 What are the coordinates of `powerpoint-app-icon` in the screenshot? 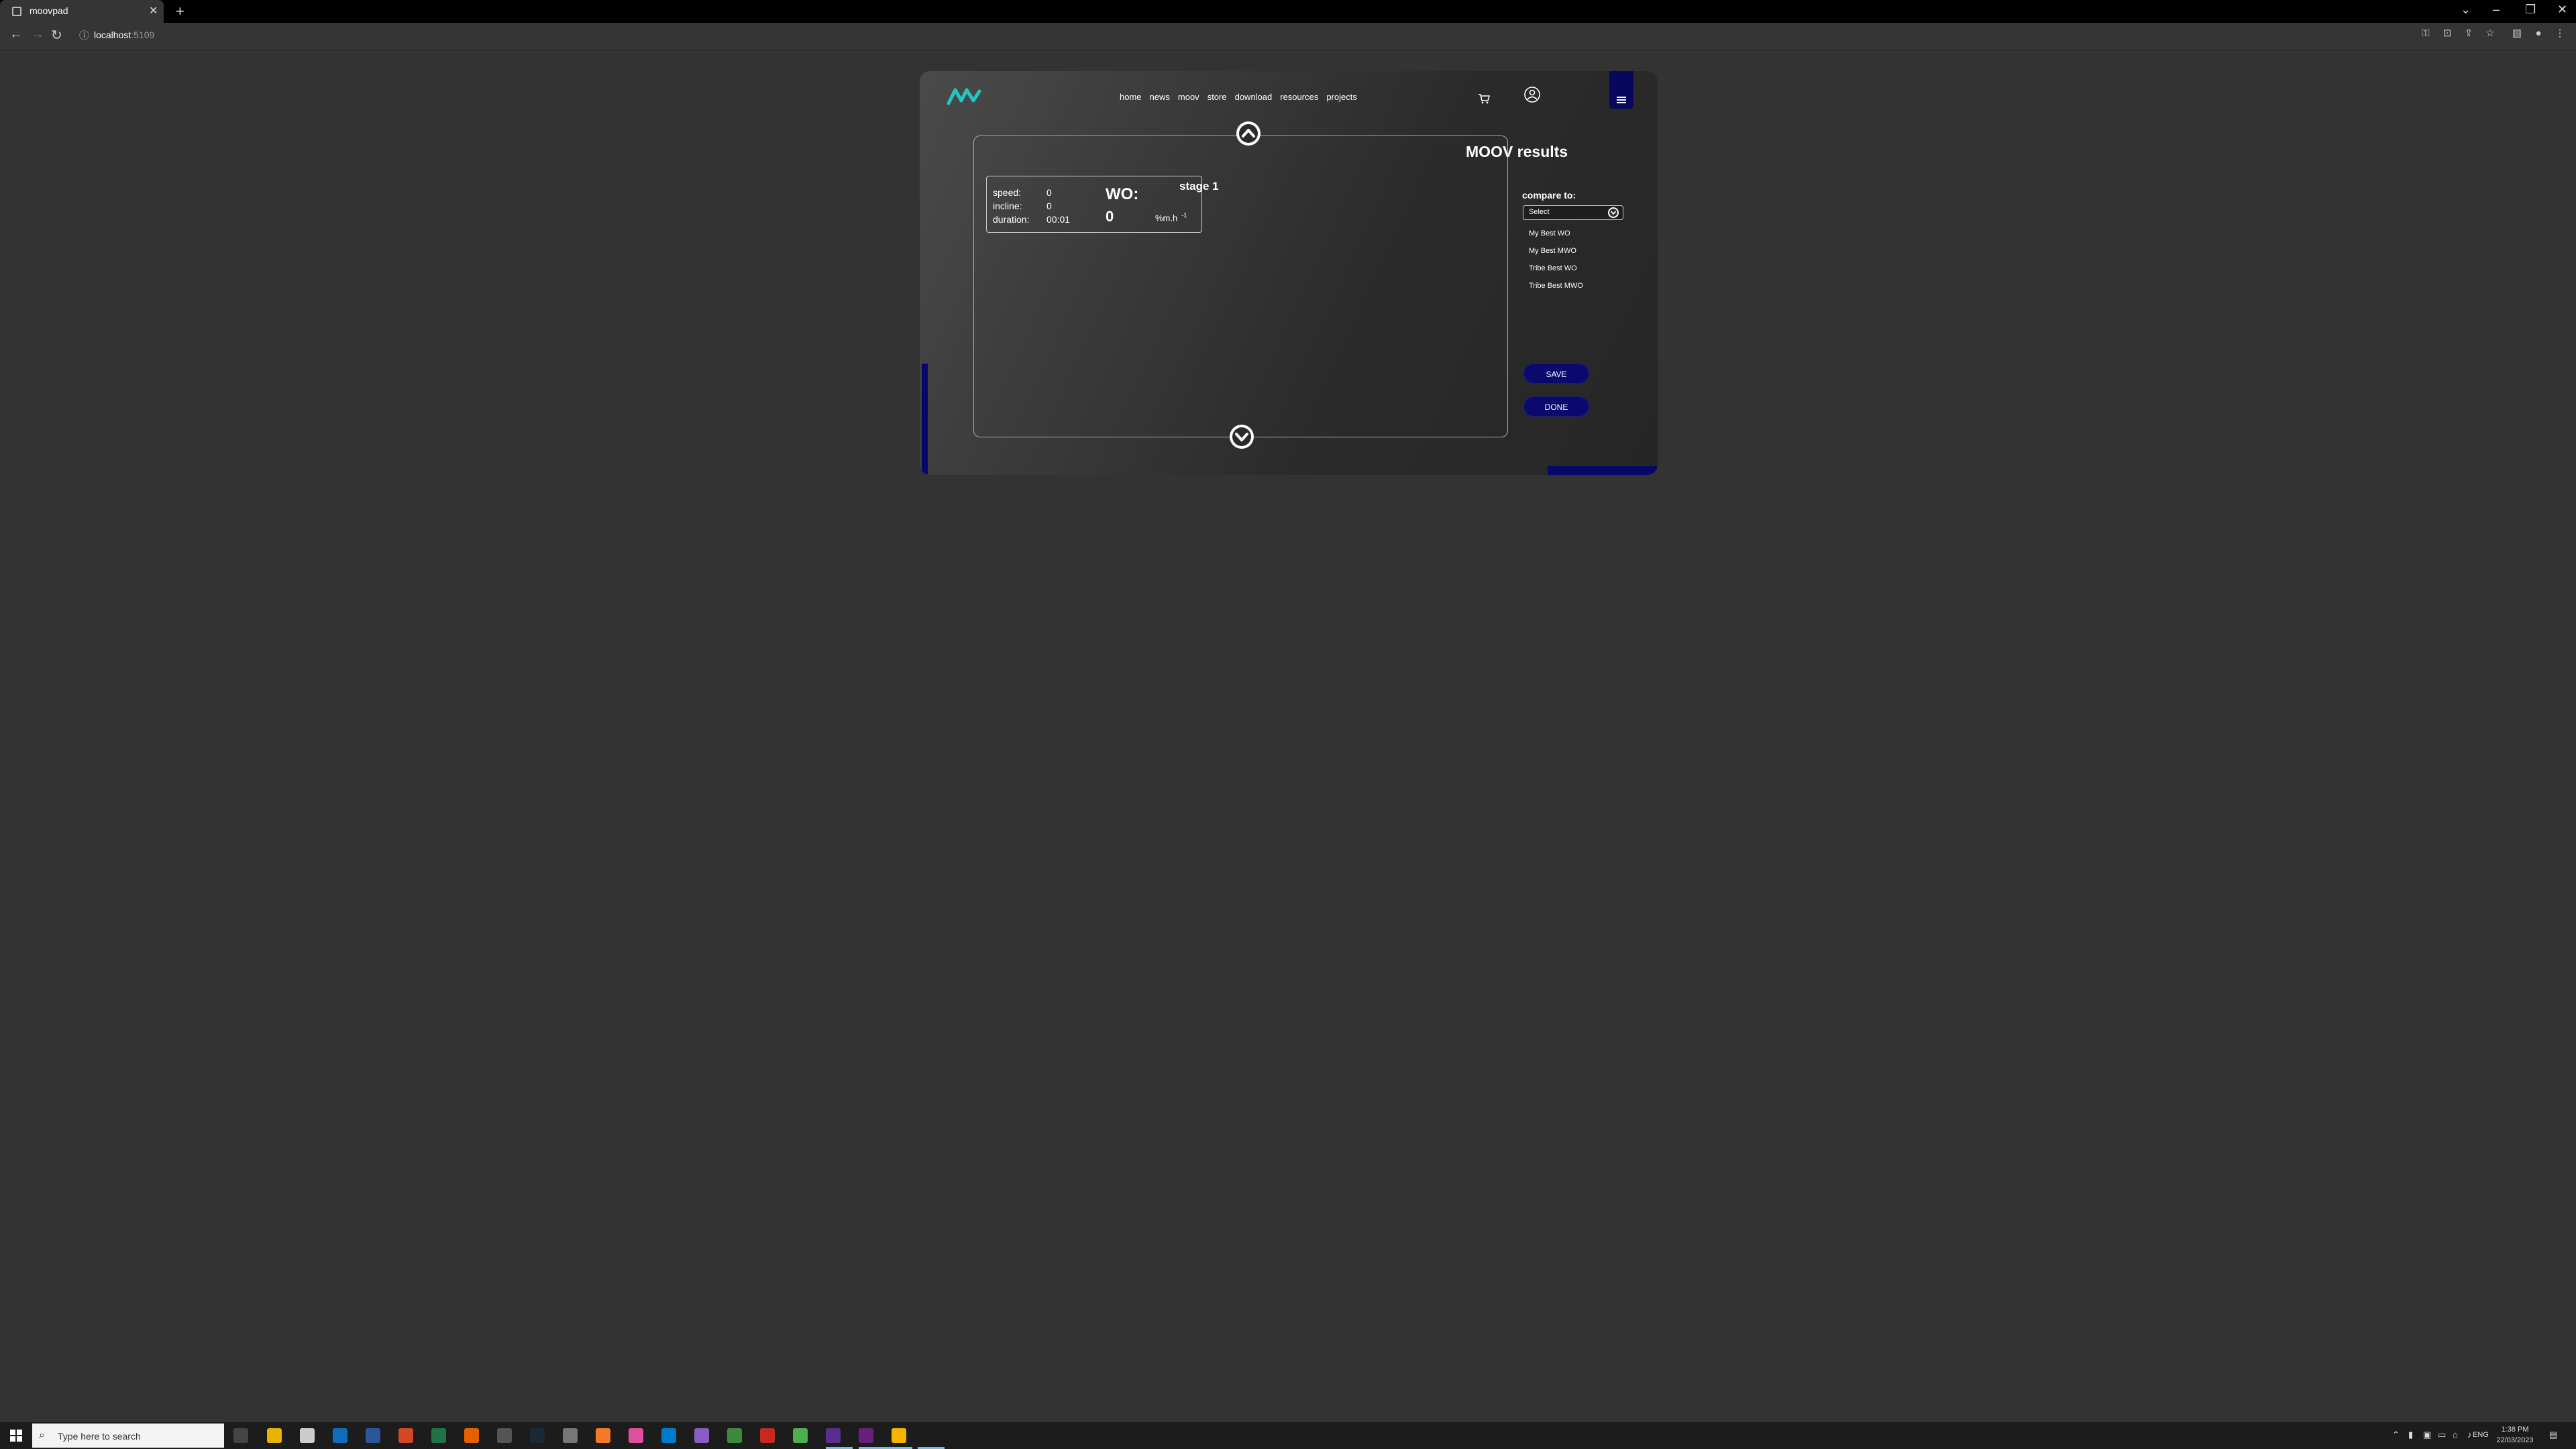 It's located at (405, 1435).